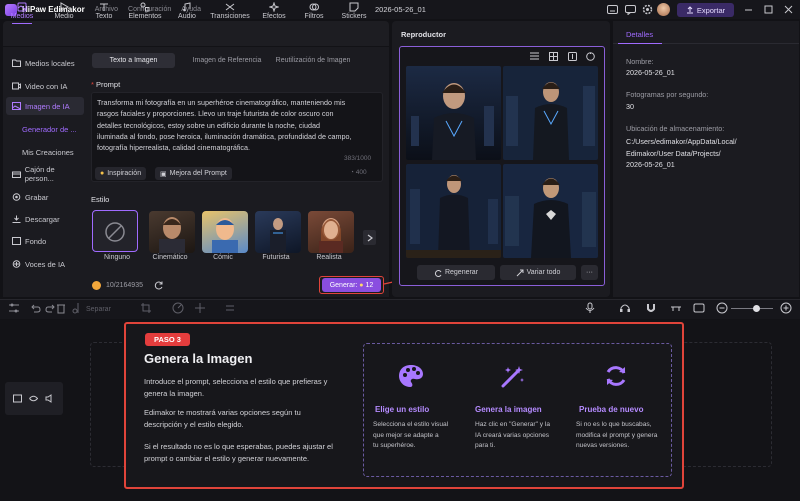 This screenshot has width=800, height=501. What do you see at coordinates (651, 308) in the screenshot?
I see `magnet-icon` at bounding box center [651, 308].